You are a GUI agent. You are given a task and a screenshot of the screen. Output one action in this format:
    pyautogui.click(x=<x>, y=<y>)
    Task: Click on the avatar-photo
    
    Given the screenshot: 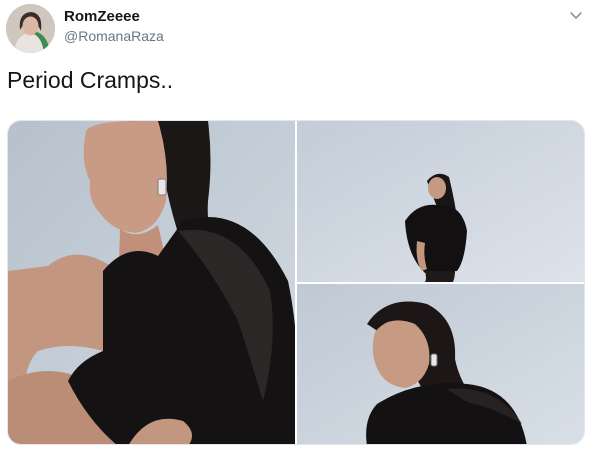 What is the action you would take?
    pyautogui.click(x=30, y=28)
    